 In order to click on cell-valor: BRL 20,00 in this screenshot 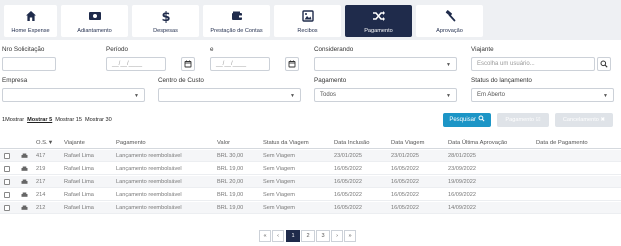, I will do `click(230, 182)`.